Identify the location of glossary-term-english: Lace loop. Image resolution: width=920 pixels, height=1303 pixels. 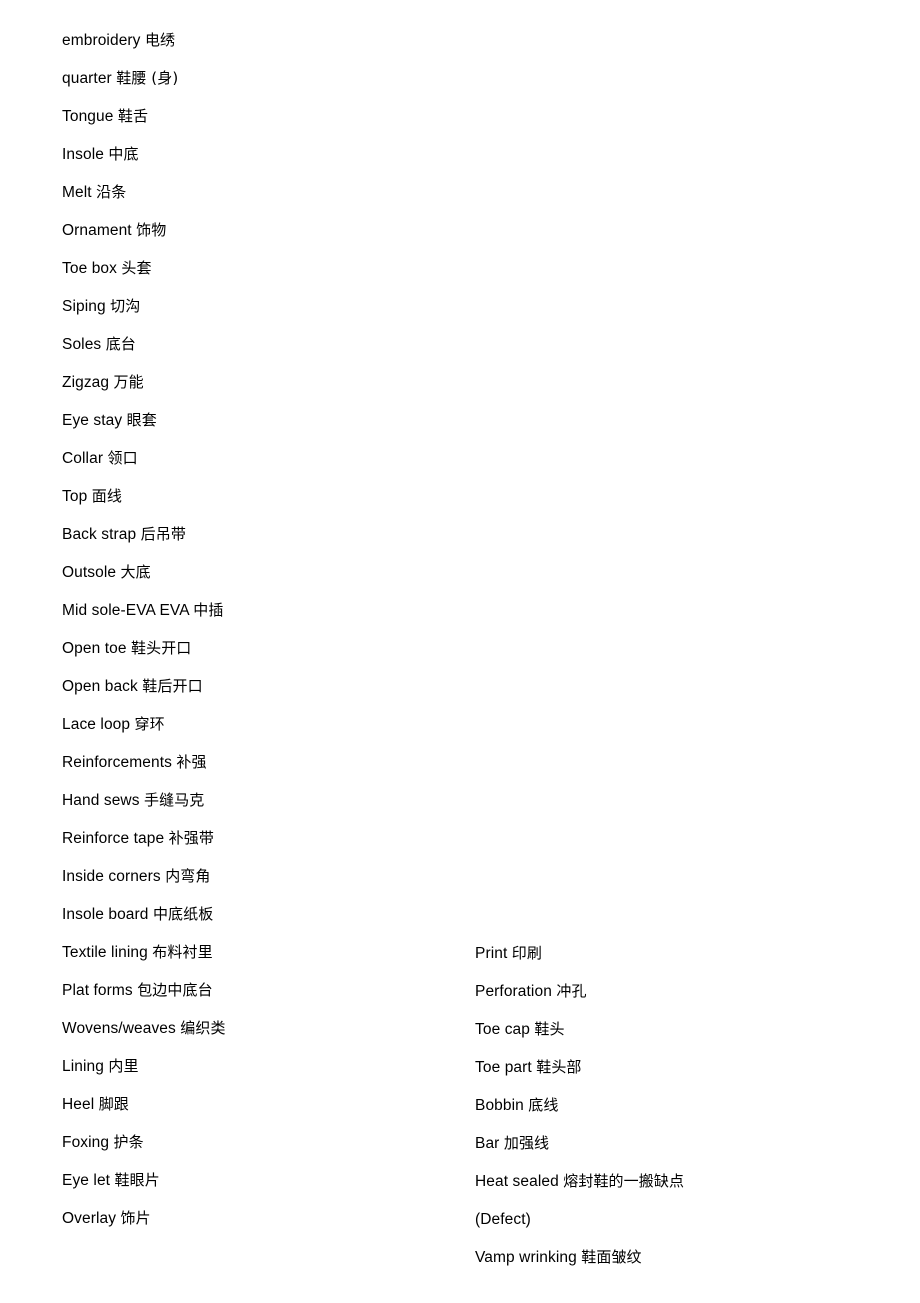
(96, 724).